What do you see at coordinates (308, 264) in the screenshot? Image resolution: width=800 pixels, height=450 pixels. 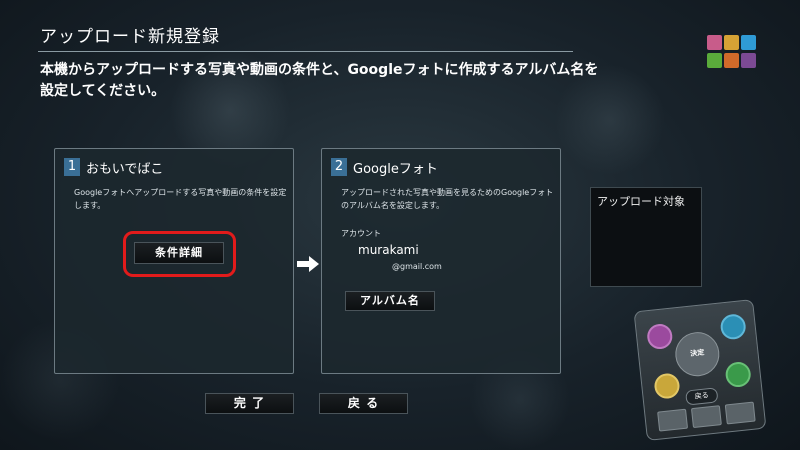 I see `arrow-right-icon` at bounding box center [308, 264].